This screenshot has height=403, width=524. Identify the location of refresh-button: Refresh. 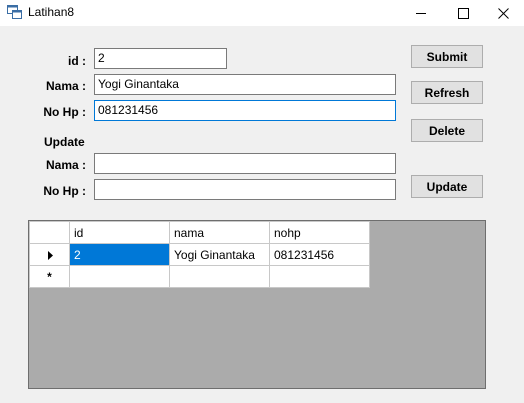
(447, 92).